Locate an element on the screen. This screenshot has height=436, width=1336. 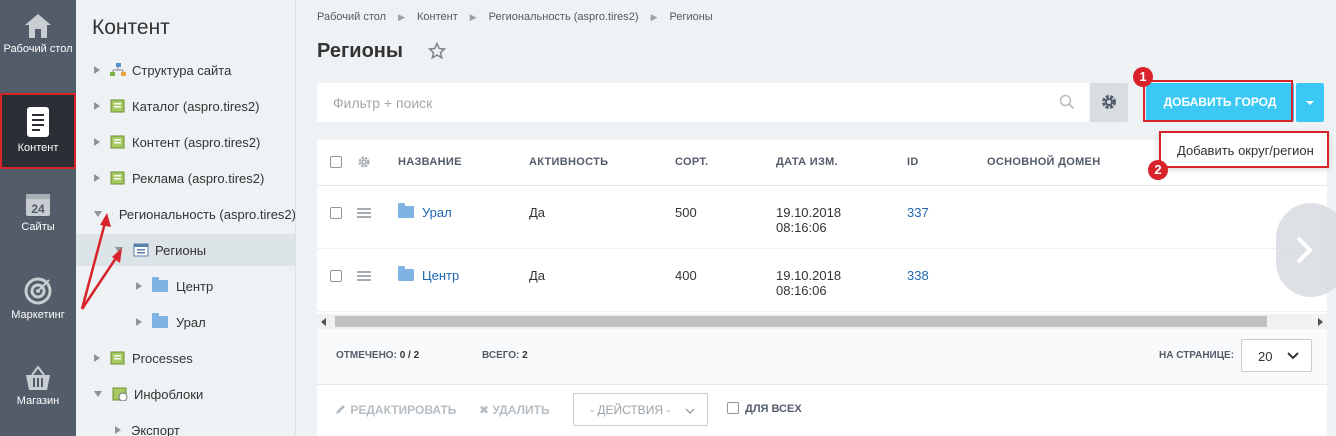
column-id: ID is located at coordinates (913, 162).